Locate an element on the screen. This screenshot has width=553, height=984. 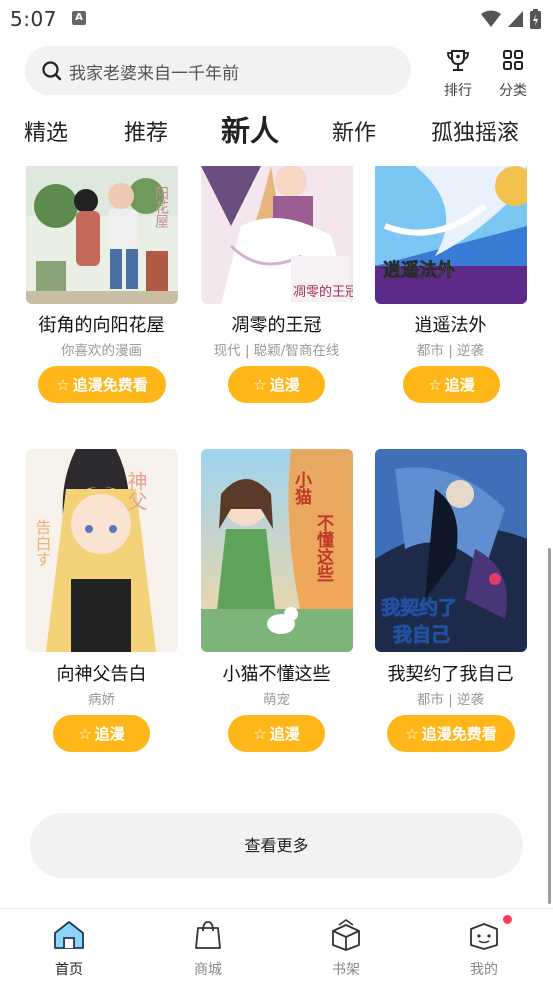
cover-image: 凋零的王冠 is located at coordinates (277, 235).